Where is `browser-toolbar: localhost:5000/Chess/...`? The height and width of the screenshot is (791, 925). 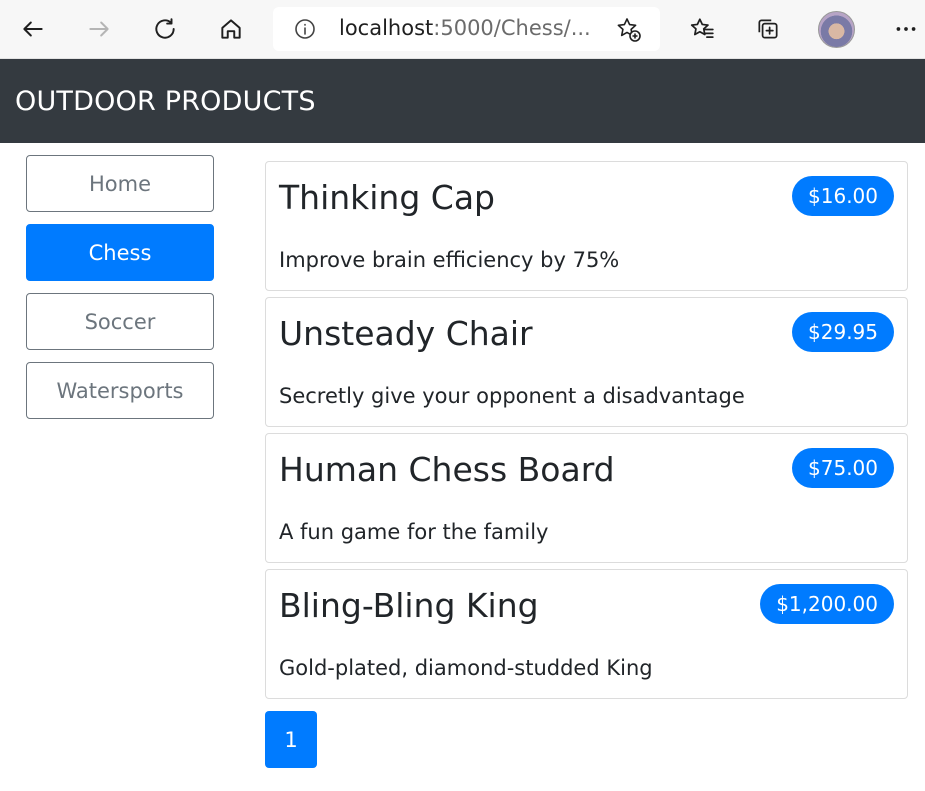
browser-toolbar: localhost:5000/Chess/... is located at coordinates (462, 29).